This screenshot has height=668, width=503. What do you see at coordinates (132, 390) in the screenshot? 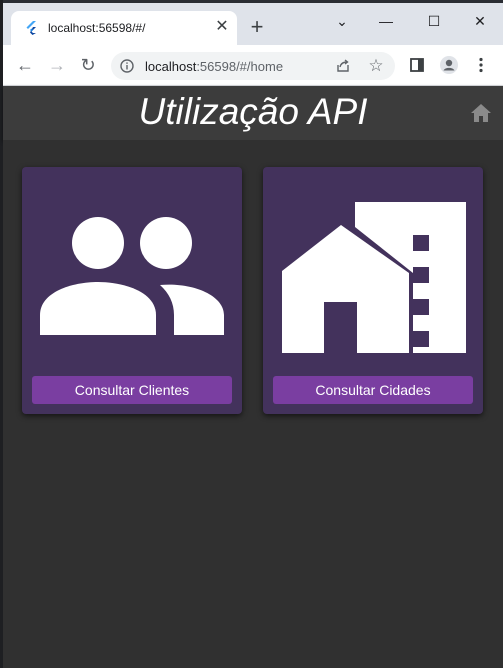
I see `consultar-clientes-button: Consultar Clientes` at bounding box center [132, 390].